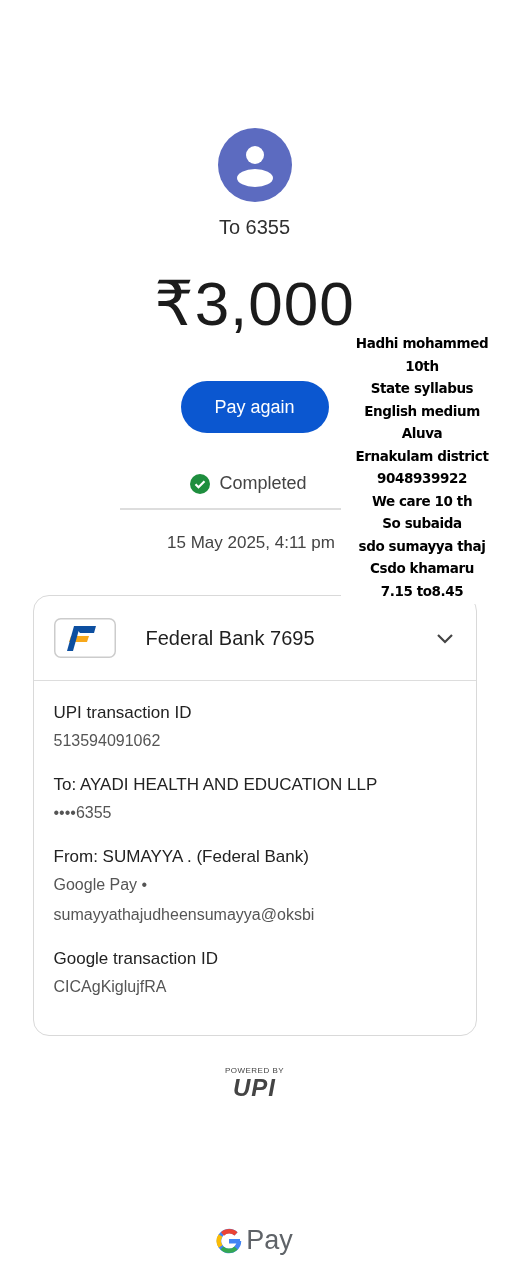  I want to click on note-line: 7.15 to8.45, so click(422, 591).